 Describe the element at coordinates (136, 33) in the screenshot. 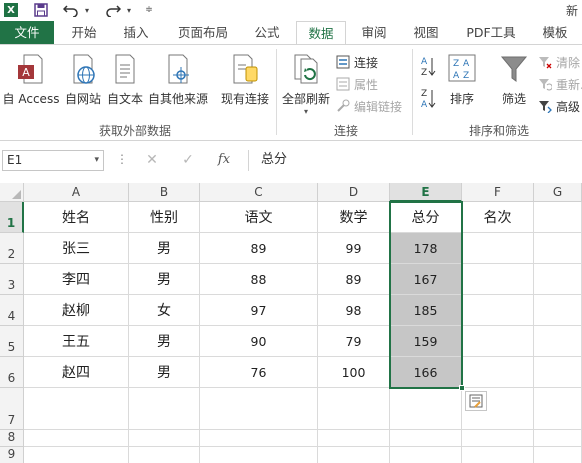

I see `tab-insert: 插入` at that location.